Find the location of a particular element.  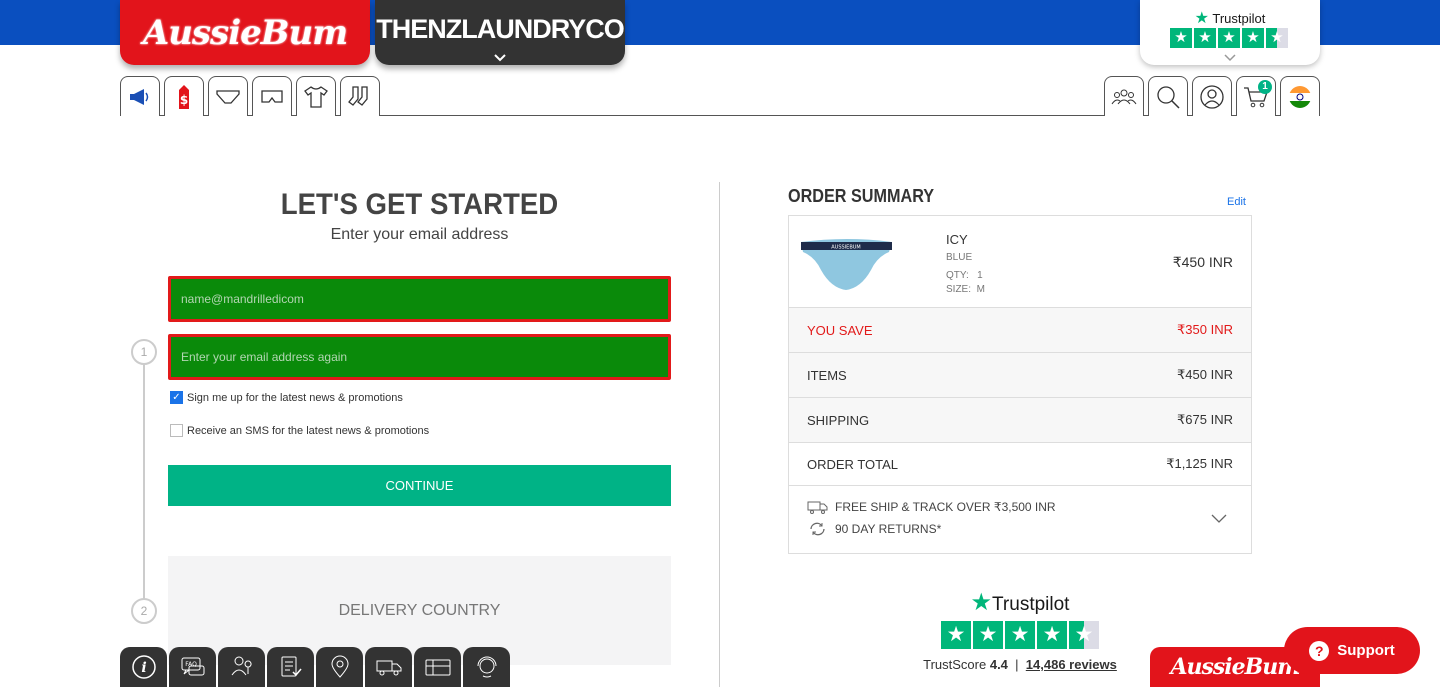

shipping-row: SHIPPING ₹675 INR is located at coordinates (1020, 420).